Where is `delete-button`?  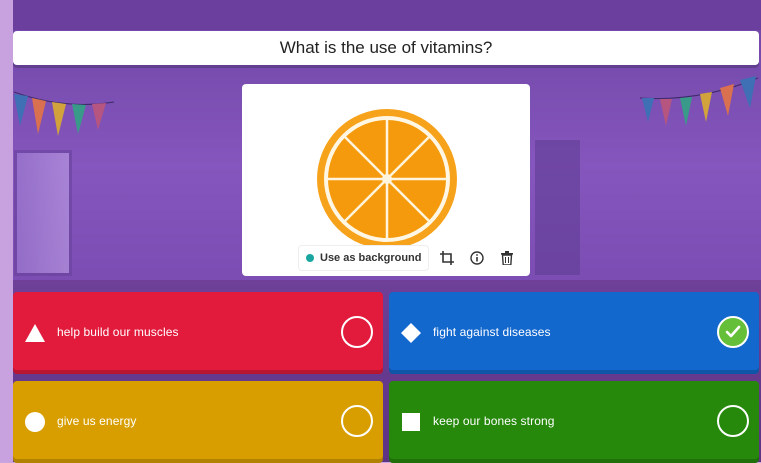 delete-button is located at coordinates (507, 258).